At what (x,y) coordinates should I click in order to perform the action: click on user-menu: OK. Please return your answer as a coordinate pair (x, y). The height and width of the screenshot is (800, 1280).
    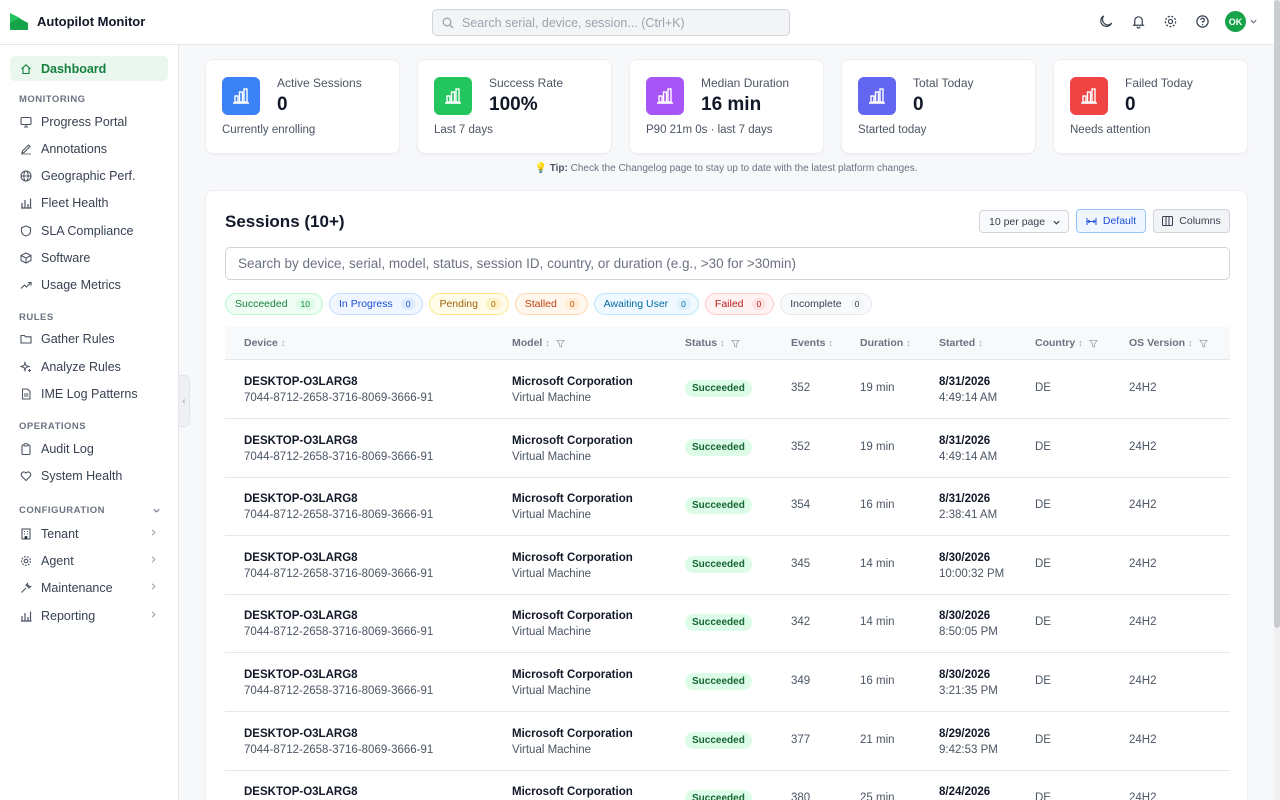
    Looking at the image, I should click on (1241, 21).